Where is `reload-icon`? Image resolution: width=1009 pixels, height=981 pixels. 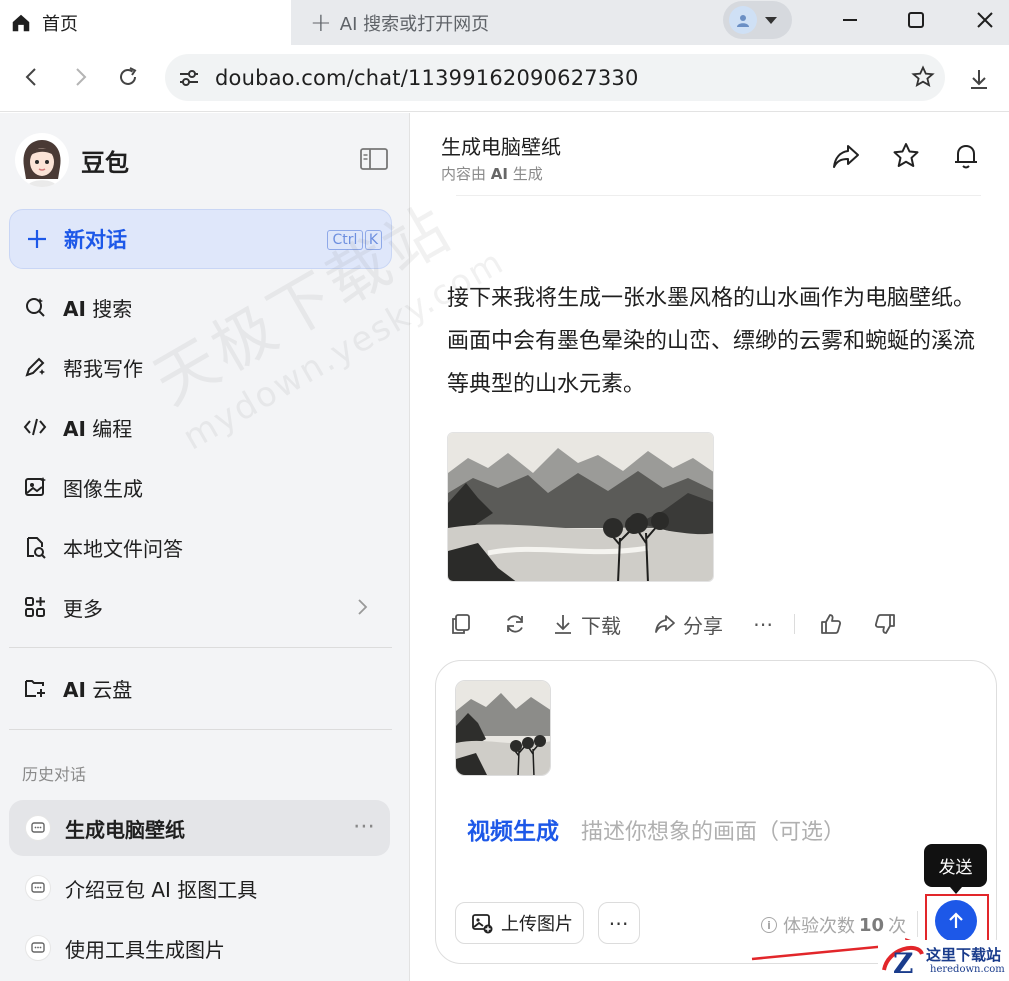
reload-icon is located at coordinates (128, 76).